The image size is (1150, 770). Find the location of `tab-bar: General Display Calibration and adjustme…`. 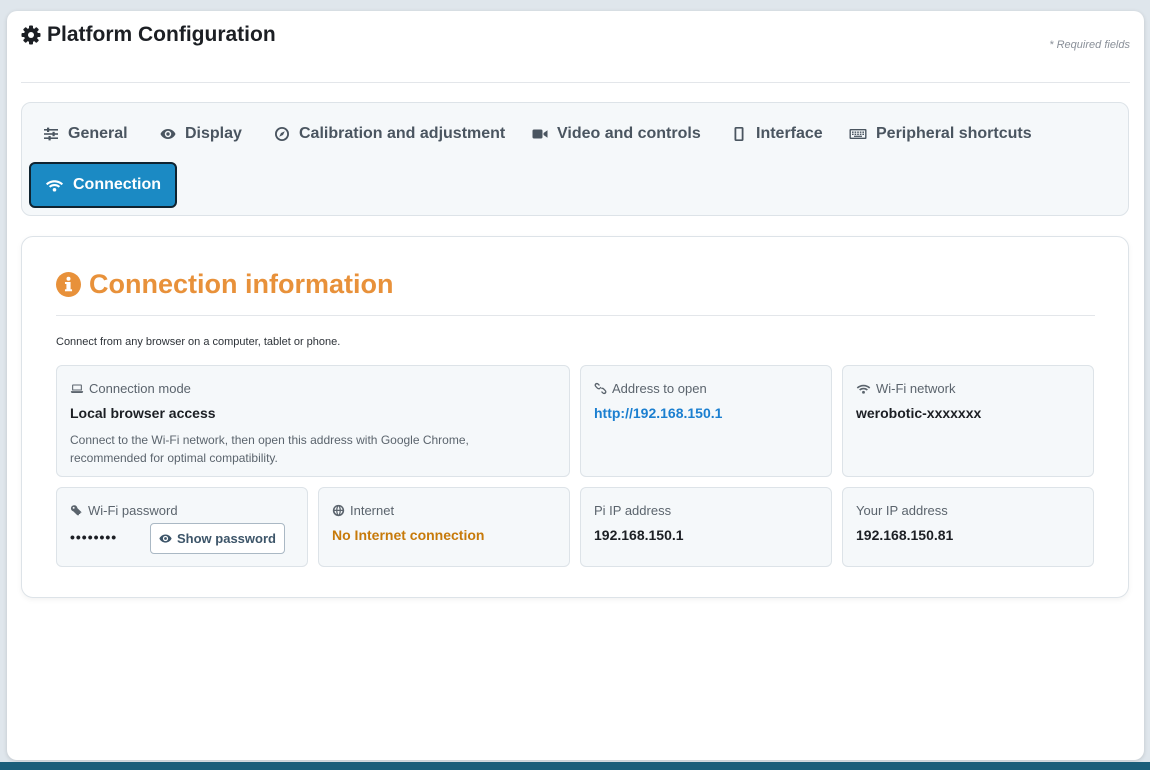

tab-bar: General Display Calibration and adjustme… is located at coordinates (575, 159).